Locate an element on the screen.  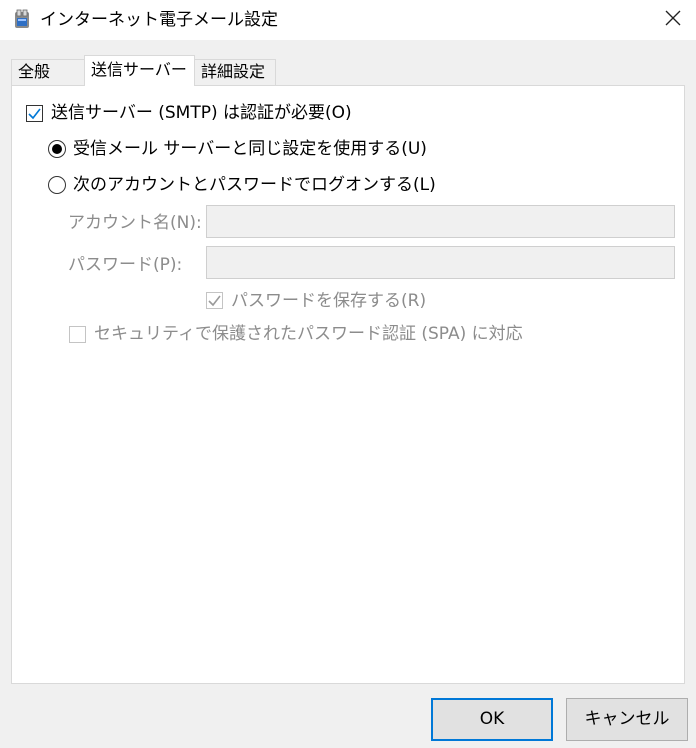
radio-use-same-settings is located at coordinates (57, 149).